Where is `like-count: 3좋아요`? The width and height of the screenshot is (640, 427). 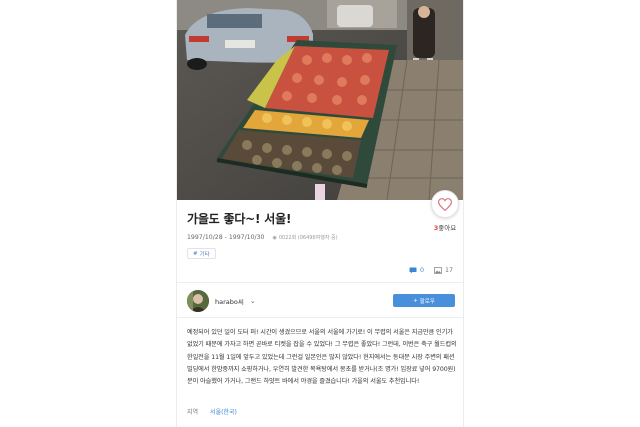
like-count: 3좋아요 is located at coordinates (445, 227).